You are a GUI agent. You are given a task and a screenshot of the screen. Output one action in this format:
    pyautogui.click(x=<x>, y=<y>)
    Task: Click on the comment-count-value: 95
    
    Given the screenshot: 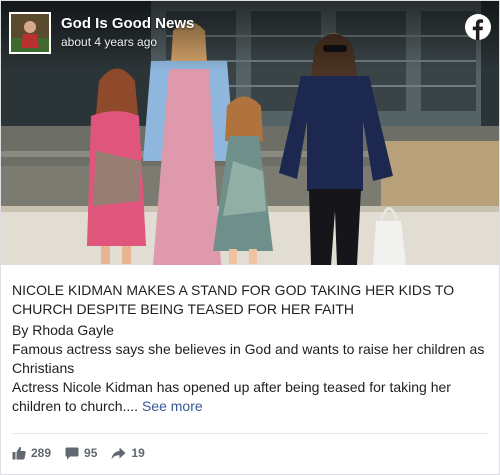 What is the action you would take?
    pyautogui.click(x=91, y=453)
    